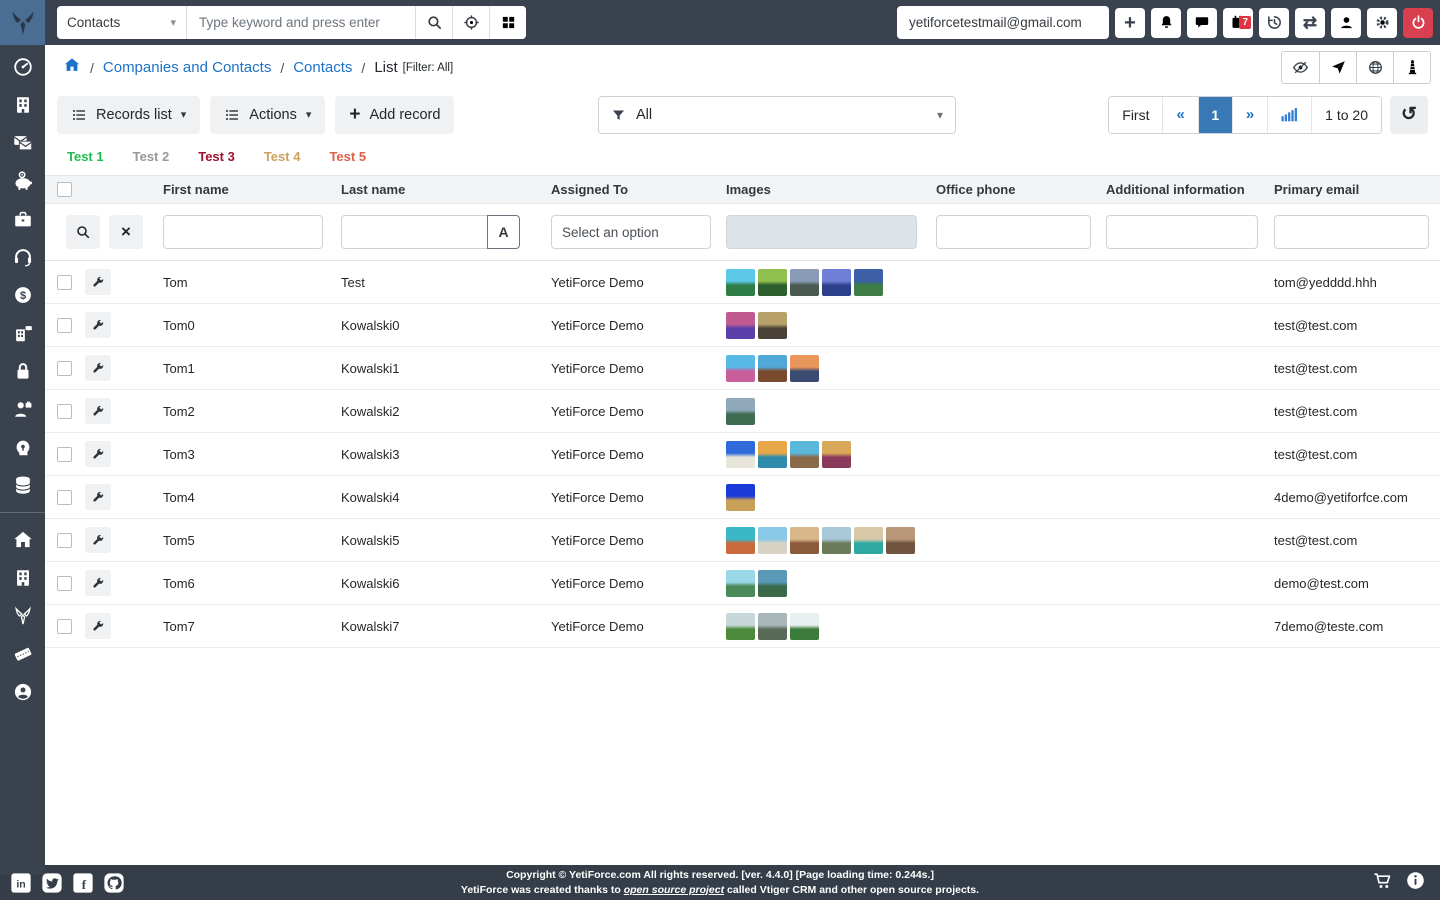 Image resolution: width=1440 pixels, height=900 pixels. What do you see at coordinates (1418, 22) in the screenshot?
I see `logout-button` at bounding box center [1418, 22].